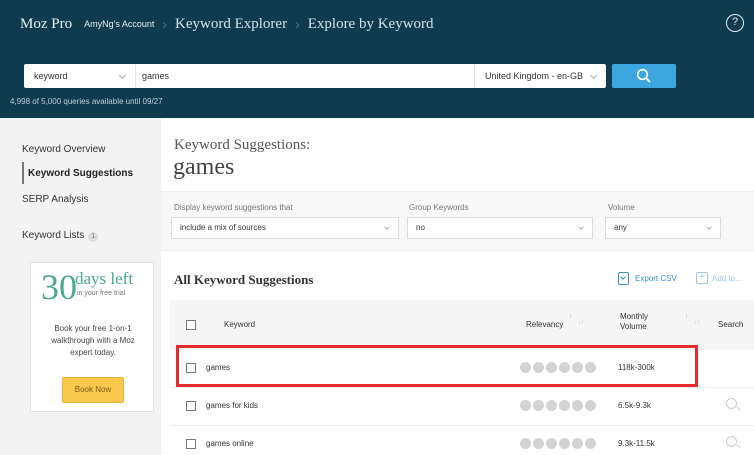  What do you see at coordinates (80, 173) in the screenshot?
I see `sidebar-item-keyword-suggestions: Keyword Suggestions` at bounding box center [80, 173].